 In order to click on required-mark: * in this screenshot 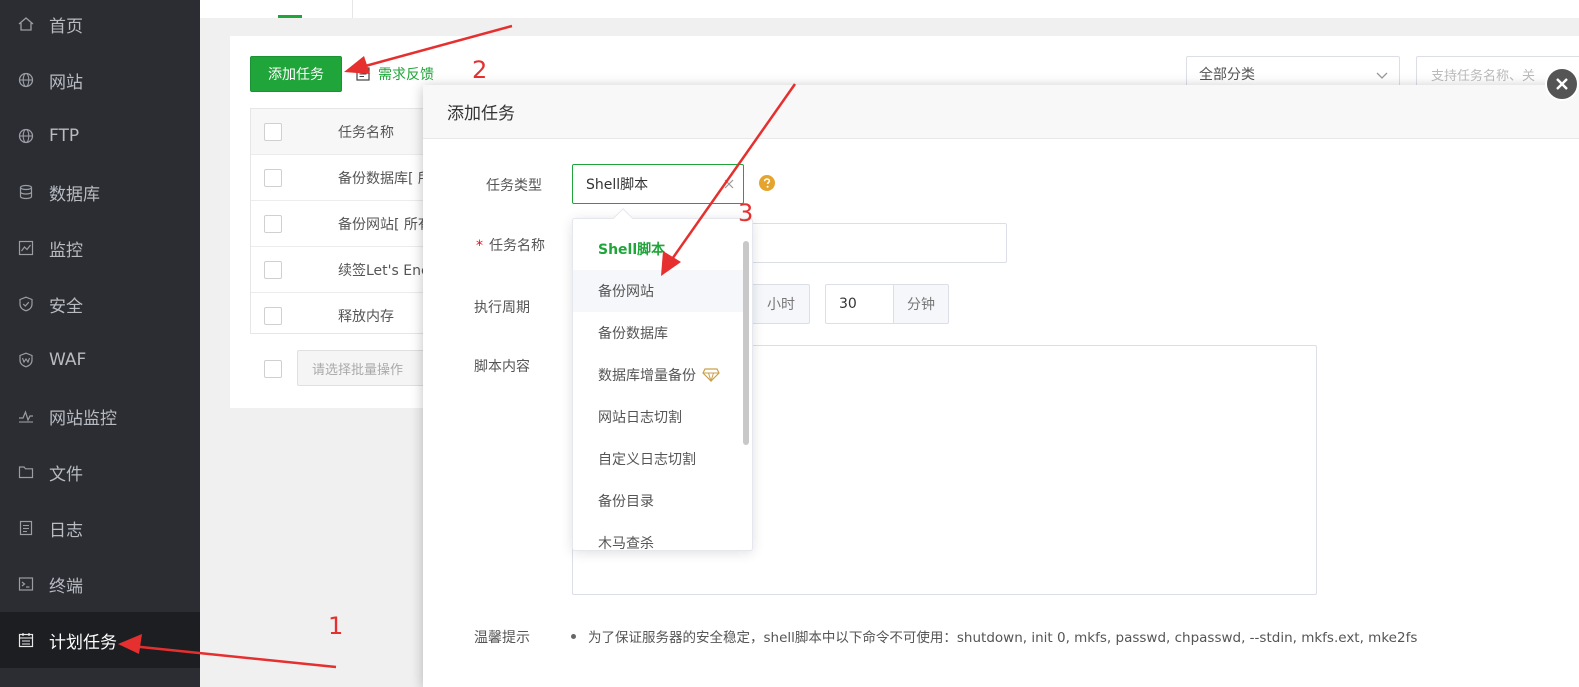, I will do `click(479, 246)`.